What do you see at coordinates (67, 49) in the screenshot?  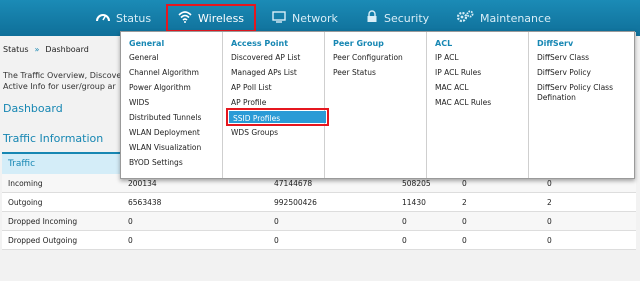 I see `breadcrumb-current: Dashboard` at bounding box center [67, 49].